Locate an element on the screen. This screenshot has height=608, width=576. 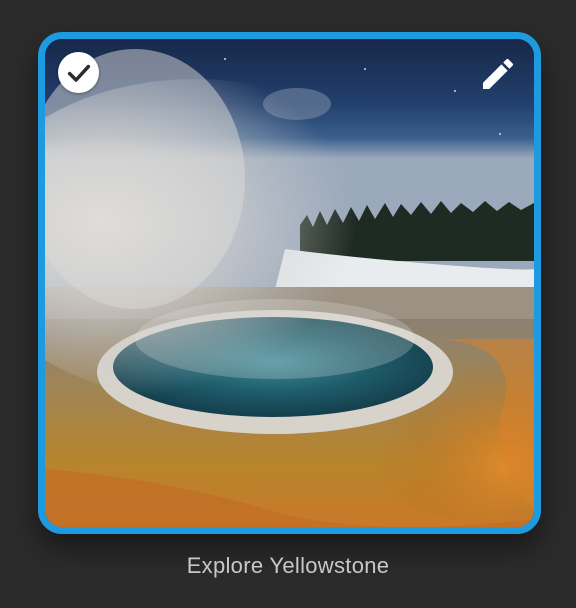
tile-caption: Explore Yellowstone is located at coordinates (288, 565).